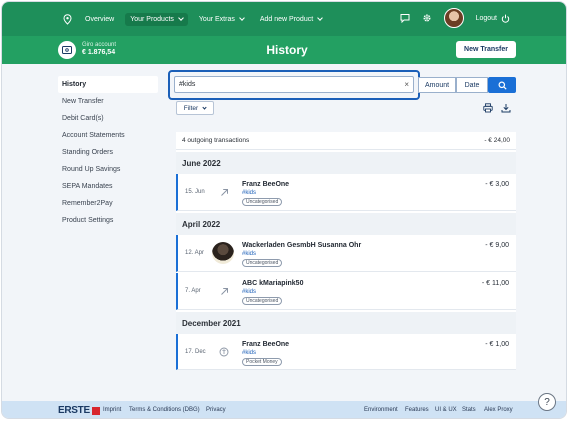 The image size is (570, 421). Describe the element at coordinates (216, 19) in the screenshot. I see `nav-your-extras-label: Your Extras` at that location.